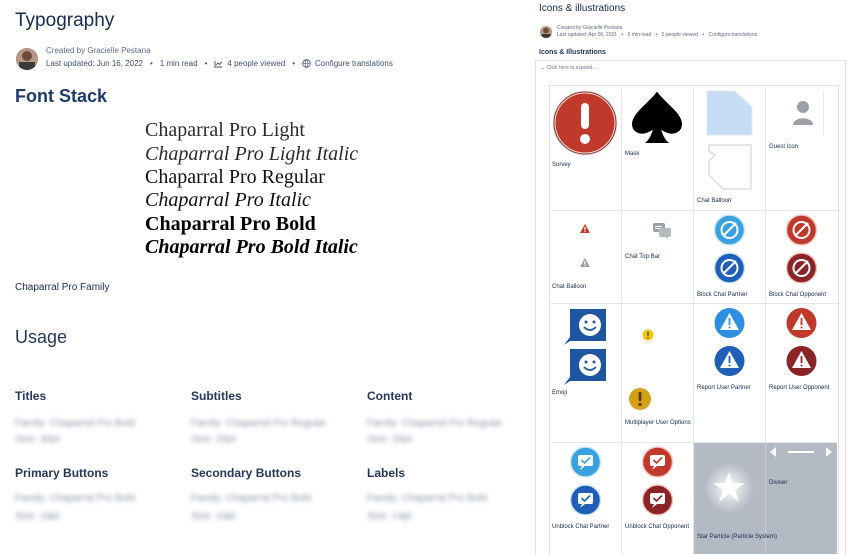 The image size is (849, 555). What do you see at coordinates (256, 63) in the screenshot?
I see `viewed-count-link: 4 people viewed` at bounding box center [256, 63].